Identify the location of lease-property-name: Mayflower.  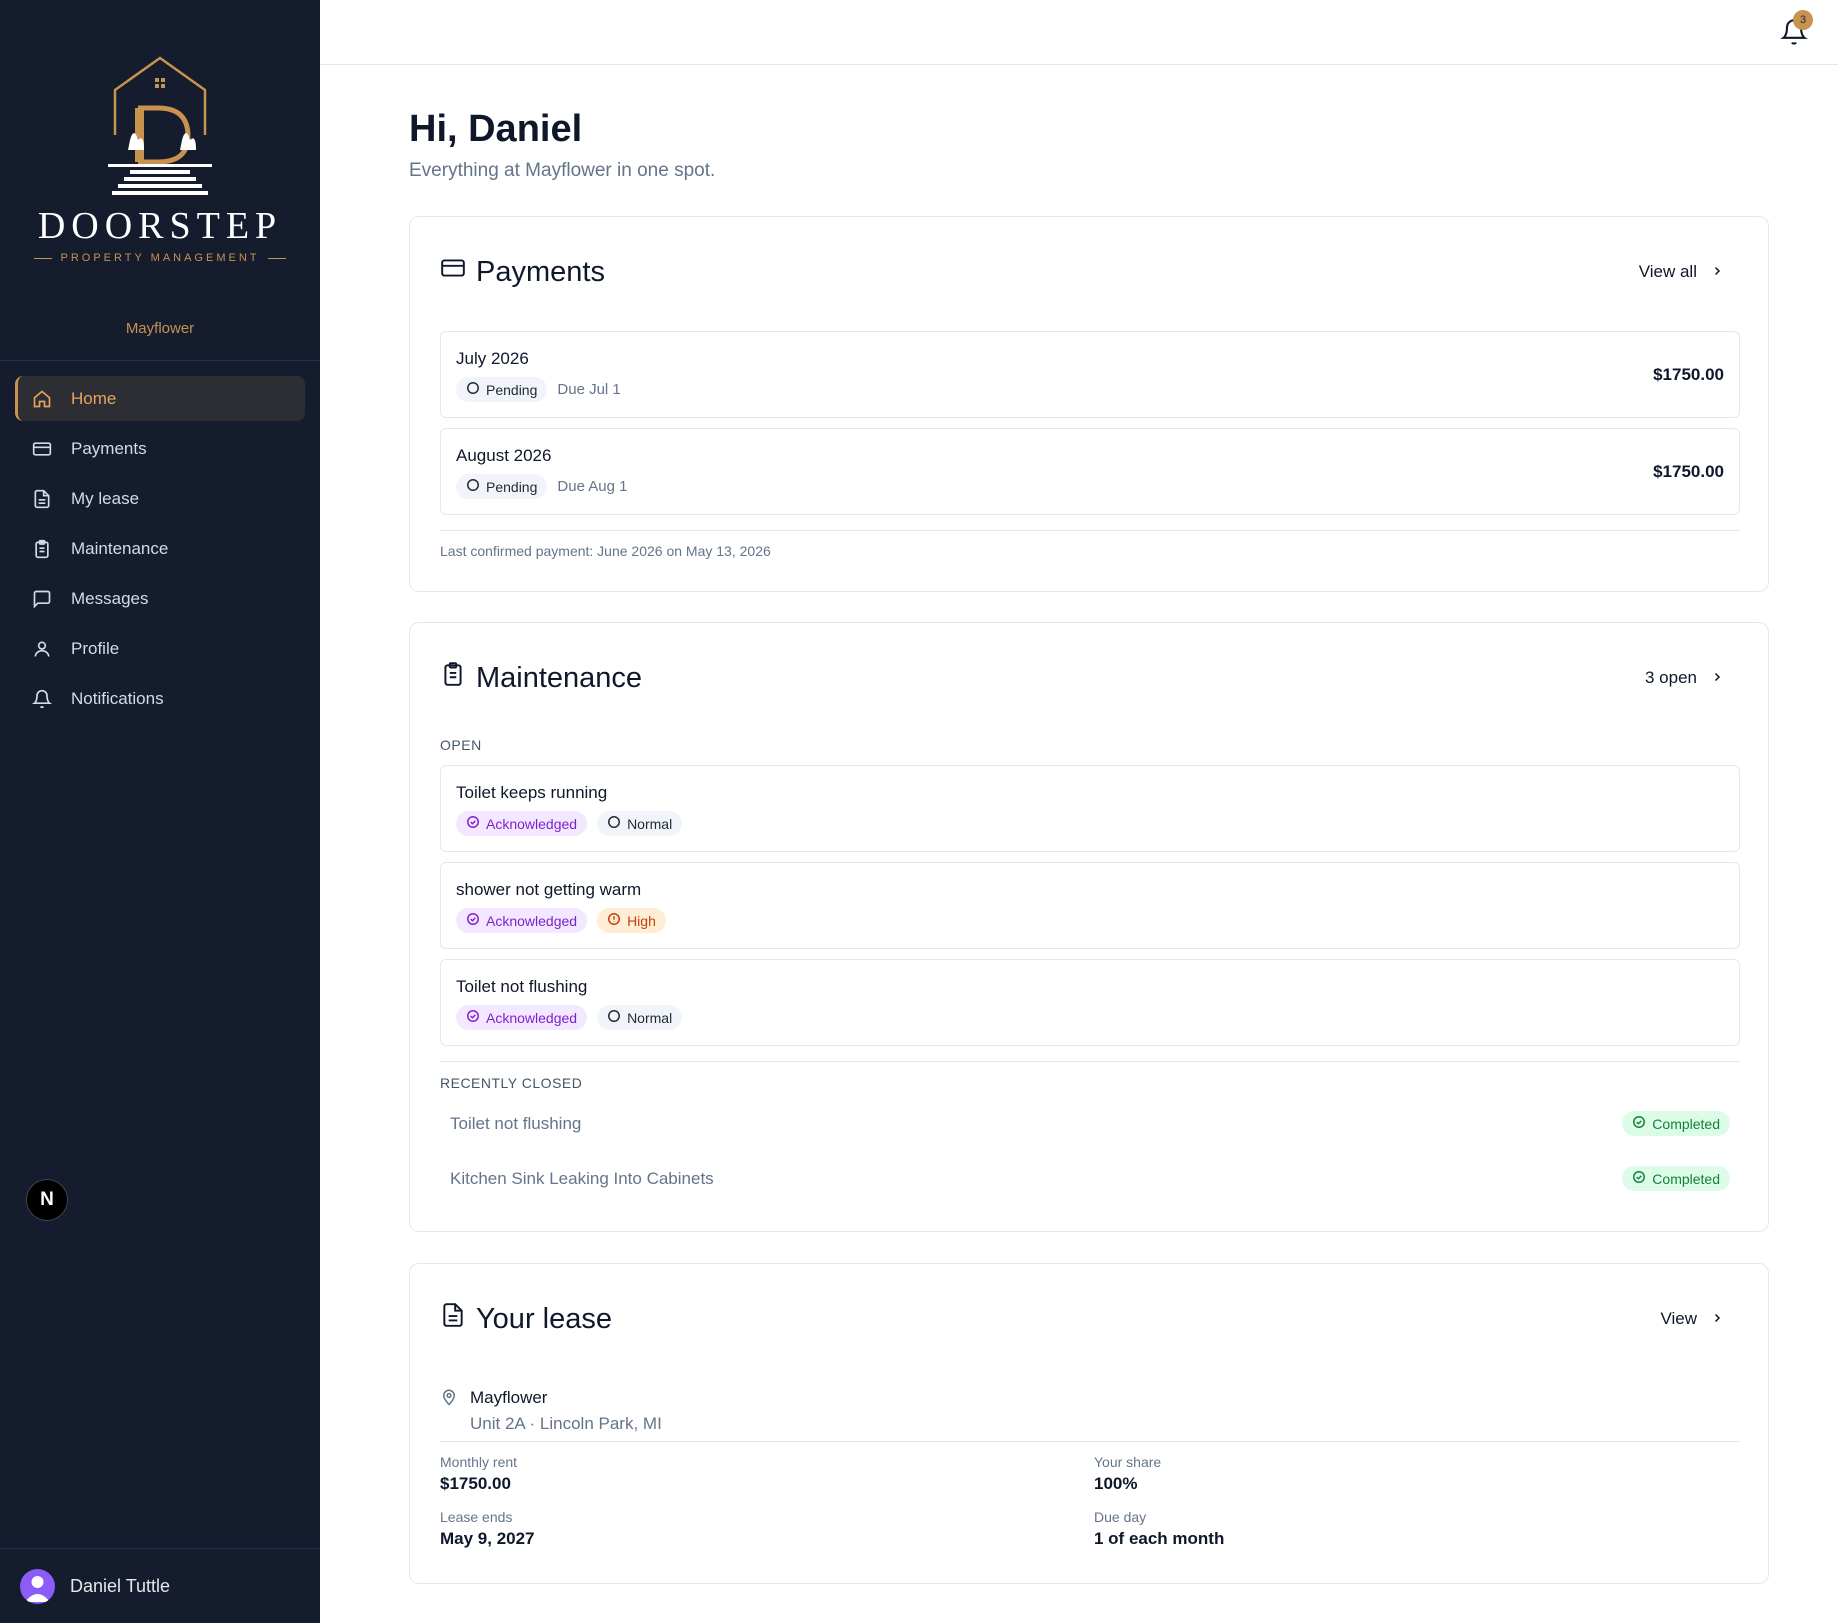
(509, 1397).